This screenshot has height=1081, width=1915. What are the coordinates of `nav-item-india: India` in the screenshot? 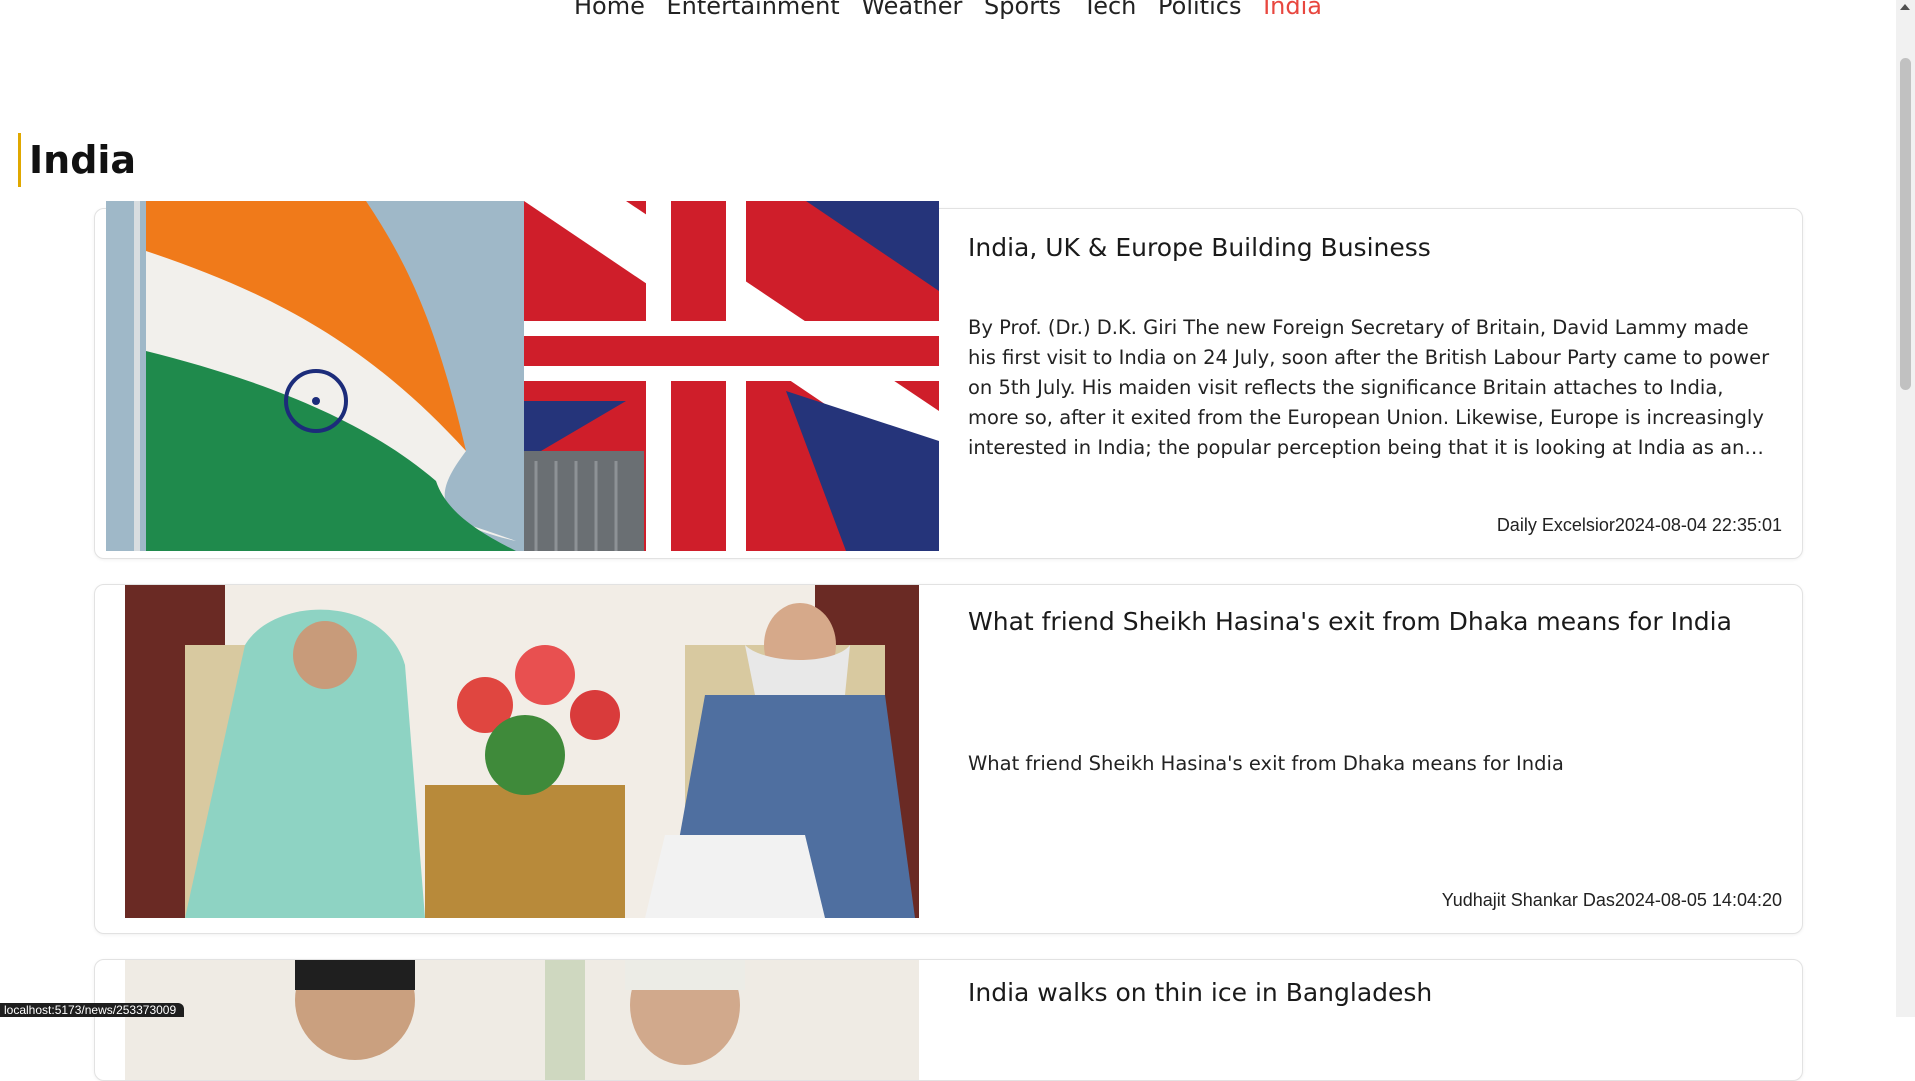 It's located at (1292, 10).